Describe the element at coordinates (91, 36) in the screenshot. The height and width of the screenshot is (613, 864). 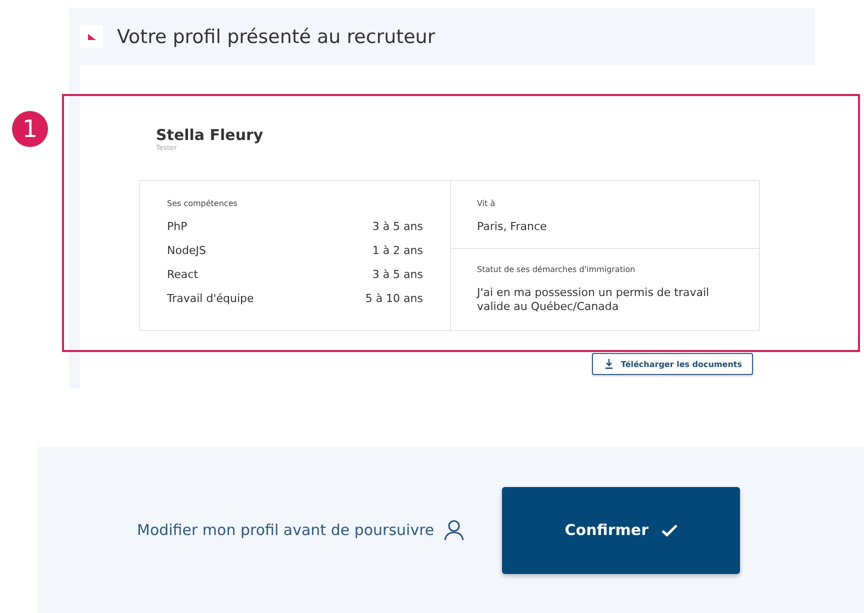
I see `logo-icon` at that location.